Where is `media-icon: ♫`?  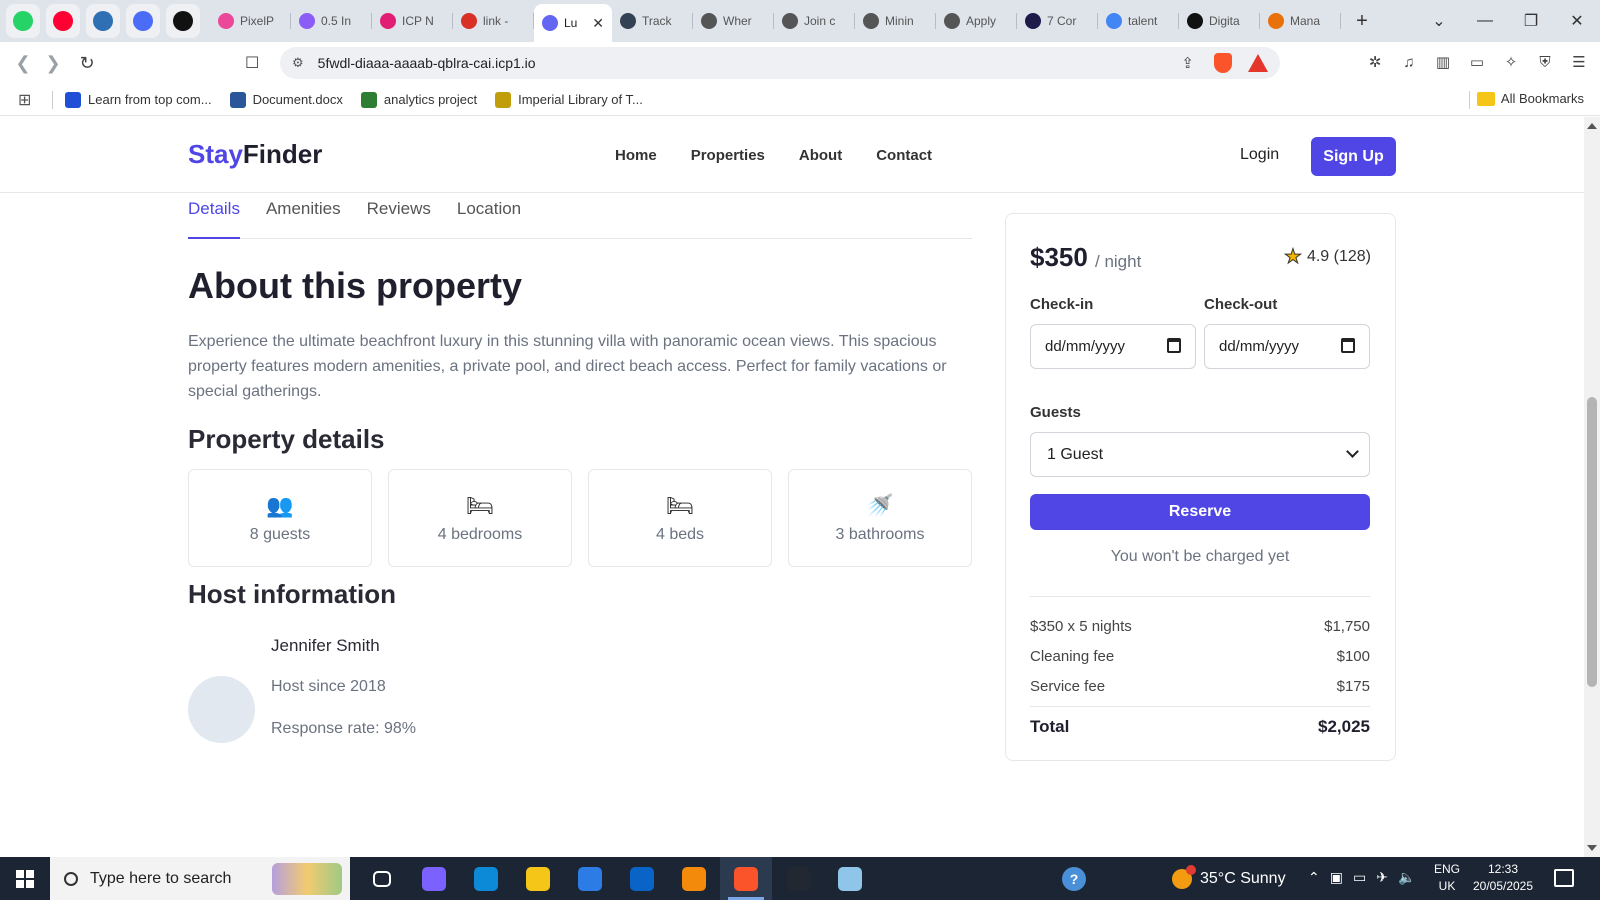
media-icon: ♫ is located at coordinates (1409, 62).